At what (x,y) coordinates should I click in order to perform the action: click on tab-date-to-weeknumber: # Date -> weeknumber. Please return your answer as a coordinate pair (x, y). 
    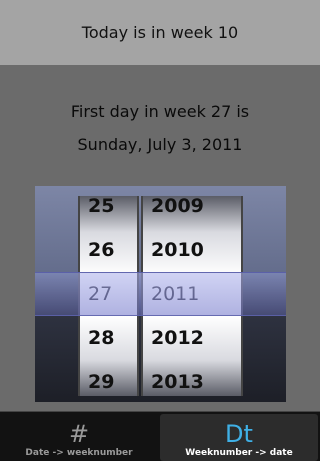
    Looking at the image, I should click on (79, 436).